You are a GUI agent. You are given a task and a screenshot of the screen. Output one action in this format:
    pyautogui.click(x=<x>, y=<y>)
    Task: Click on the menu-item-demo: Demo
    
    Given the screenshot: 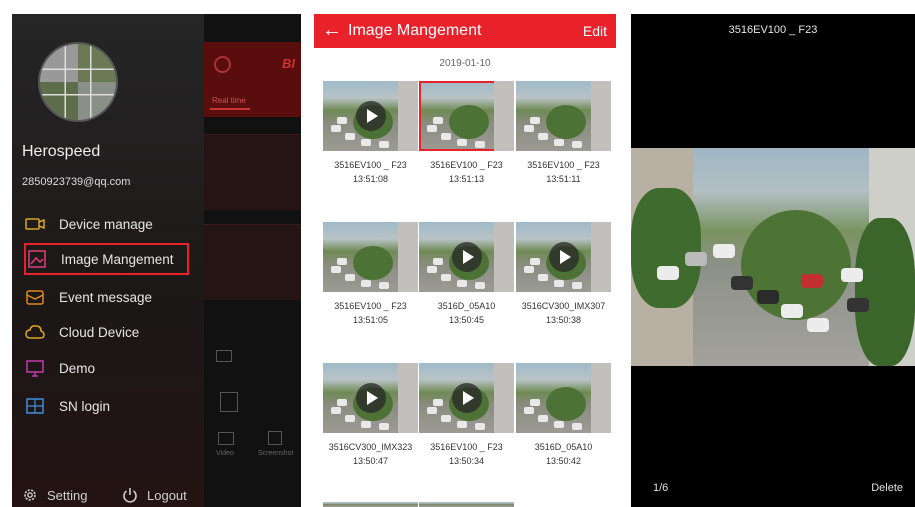 What is the action you would take?
    pyautogui.click(x=106, y=368)
    